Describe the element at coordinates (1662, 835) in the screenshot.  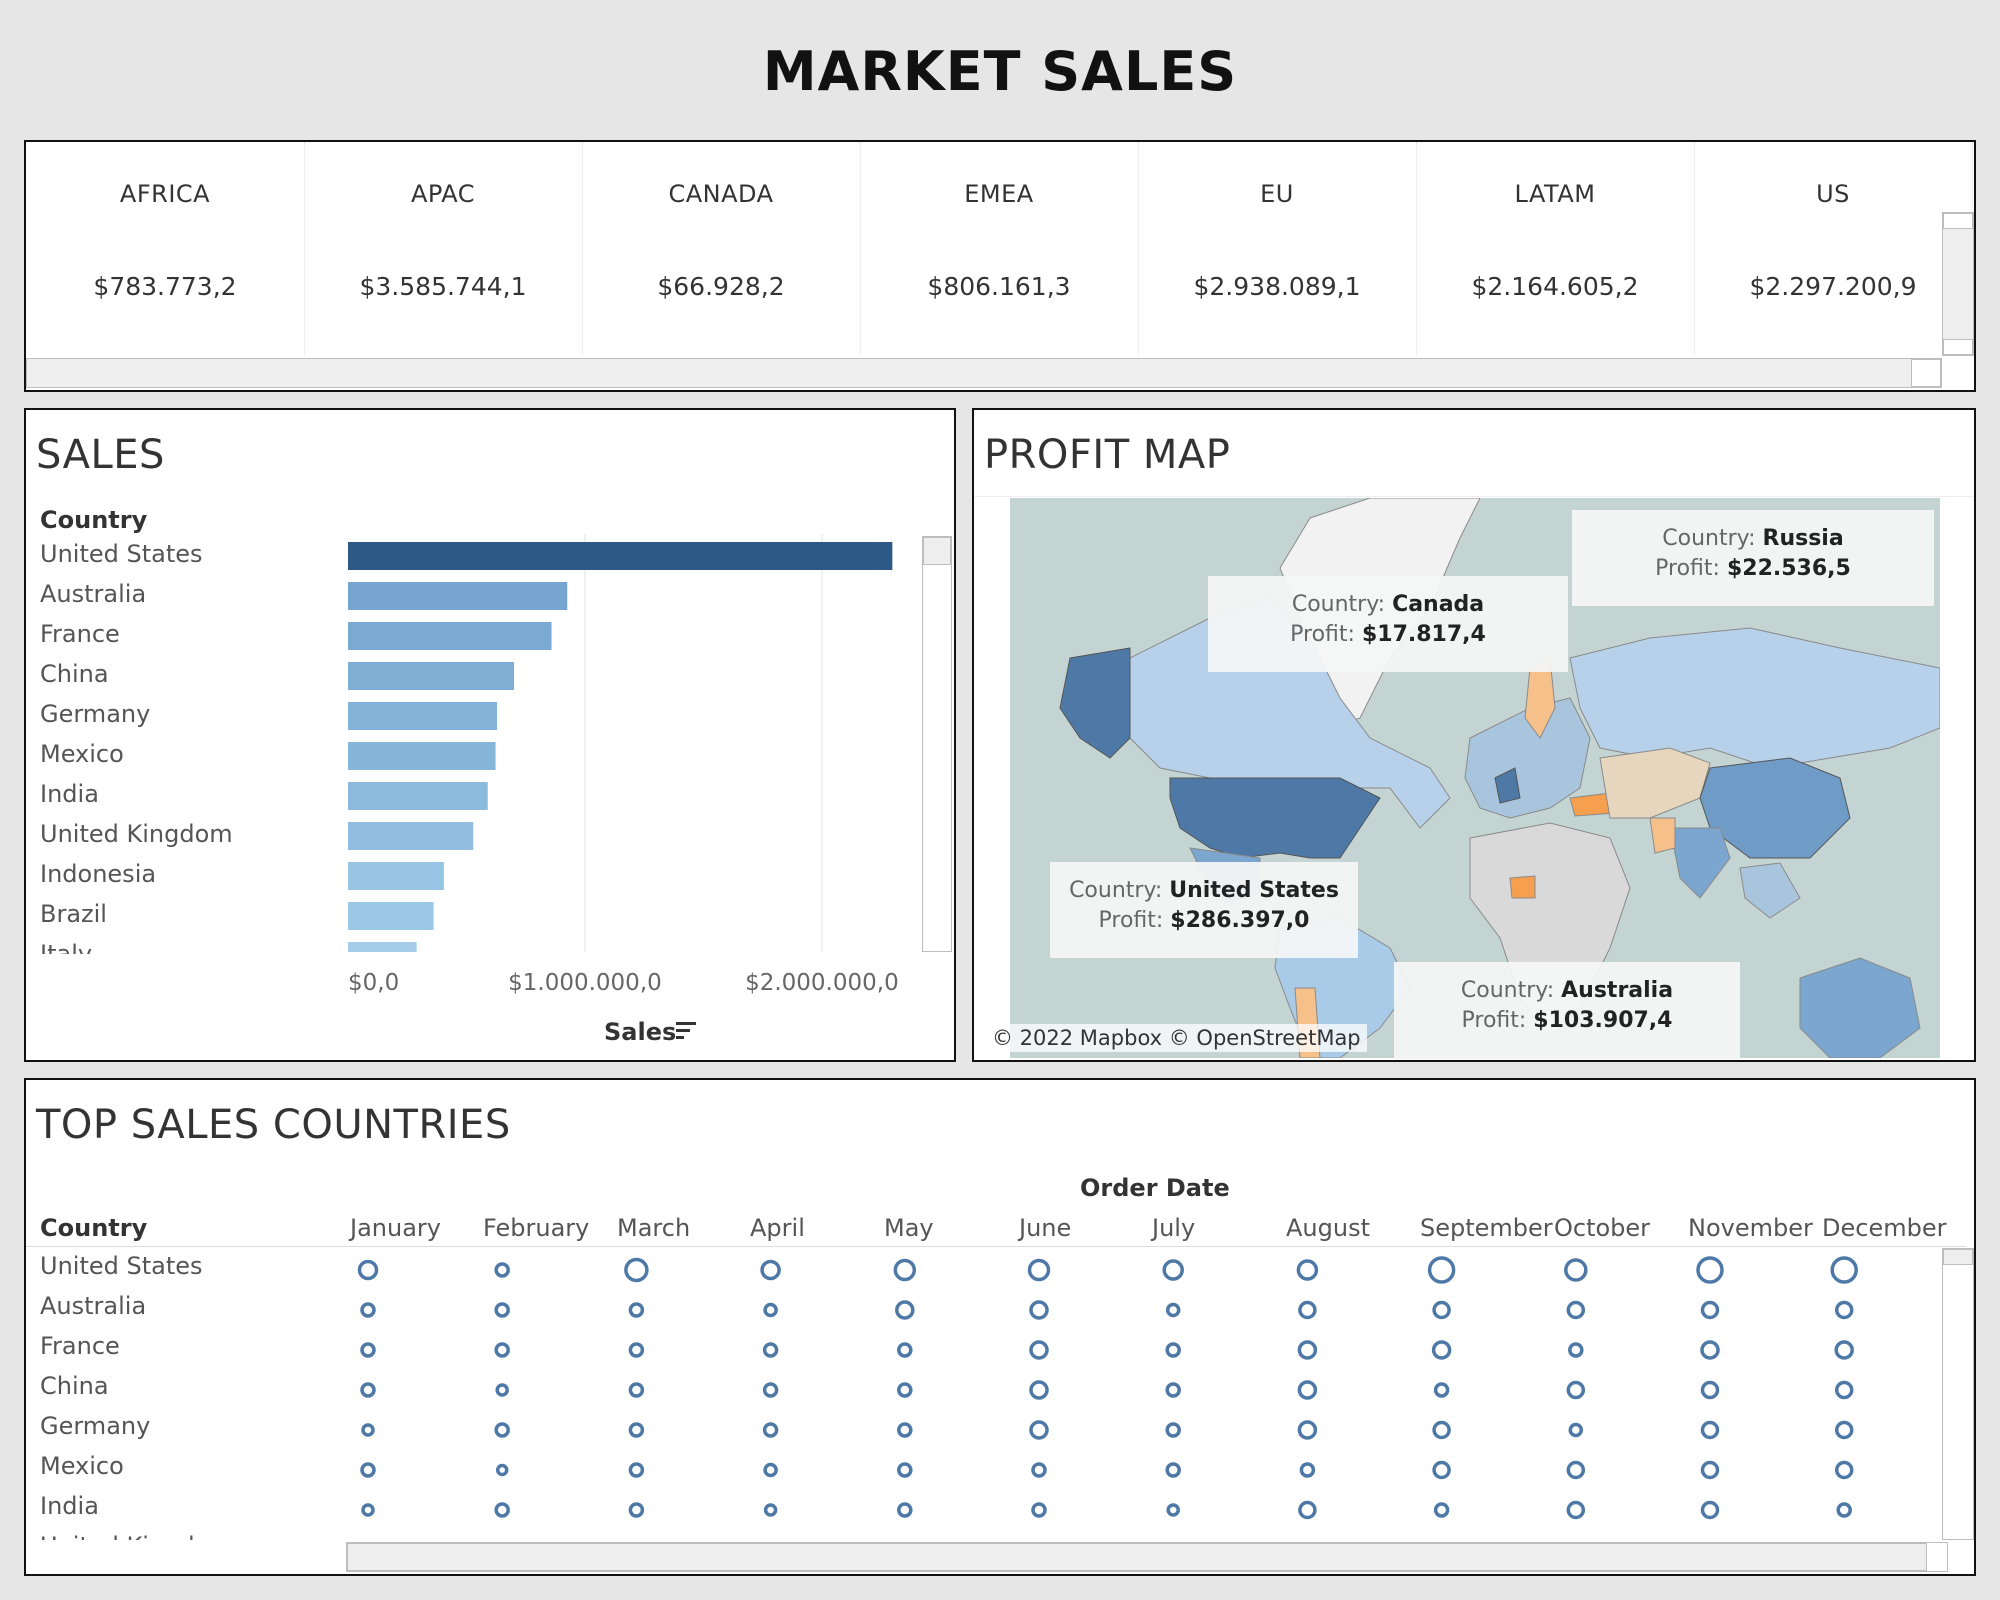
I see `pakistan-shape` at that location.